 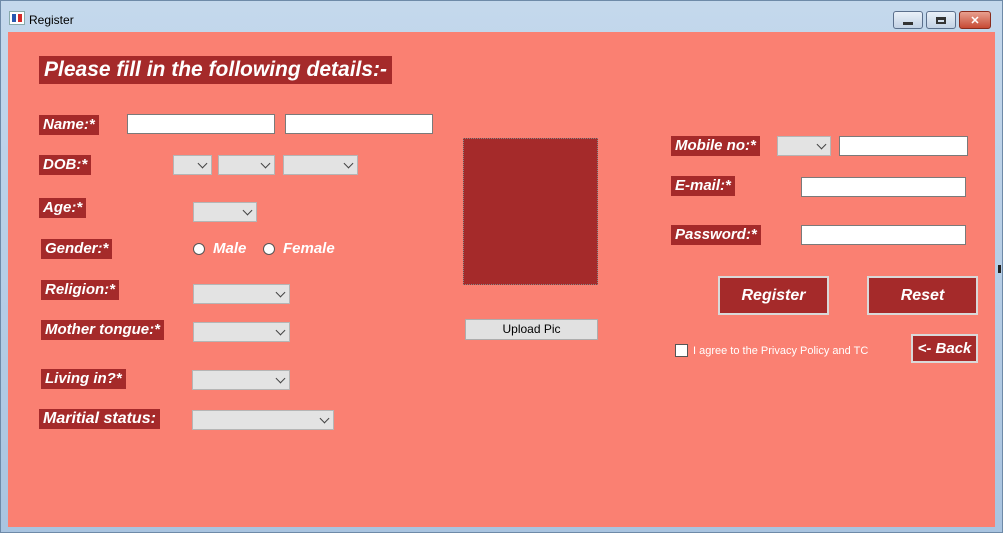 I want to click on back-button: <- Back, so click(x=944, y=348).